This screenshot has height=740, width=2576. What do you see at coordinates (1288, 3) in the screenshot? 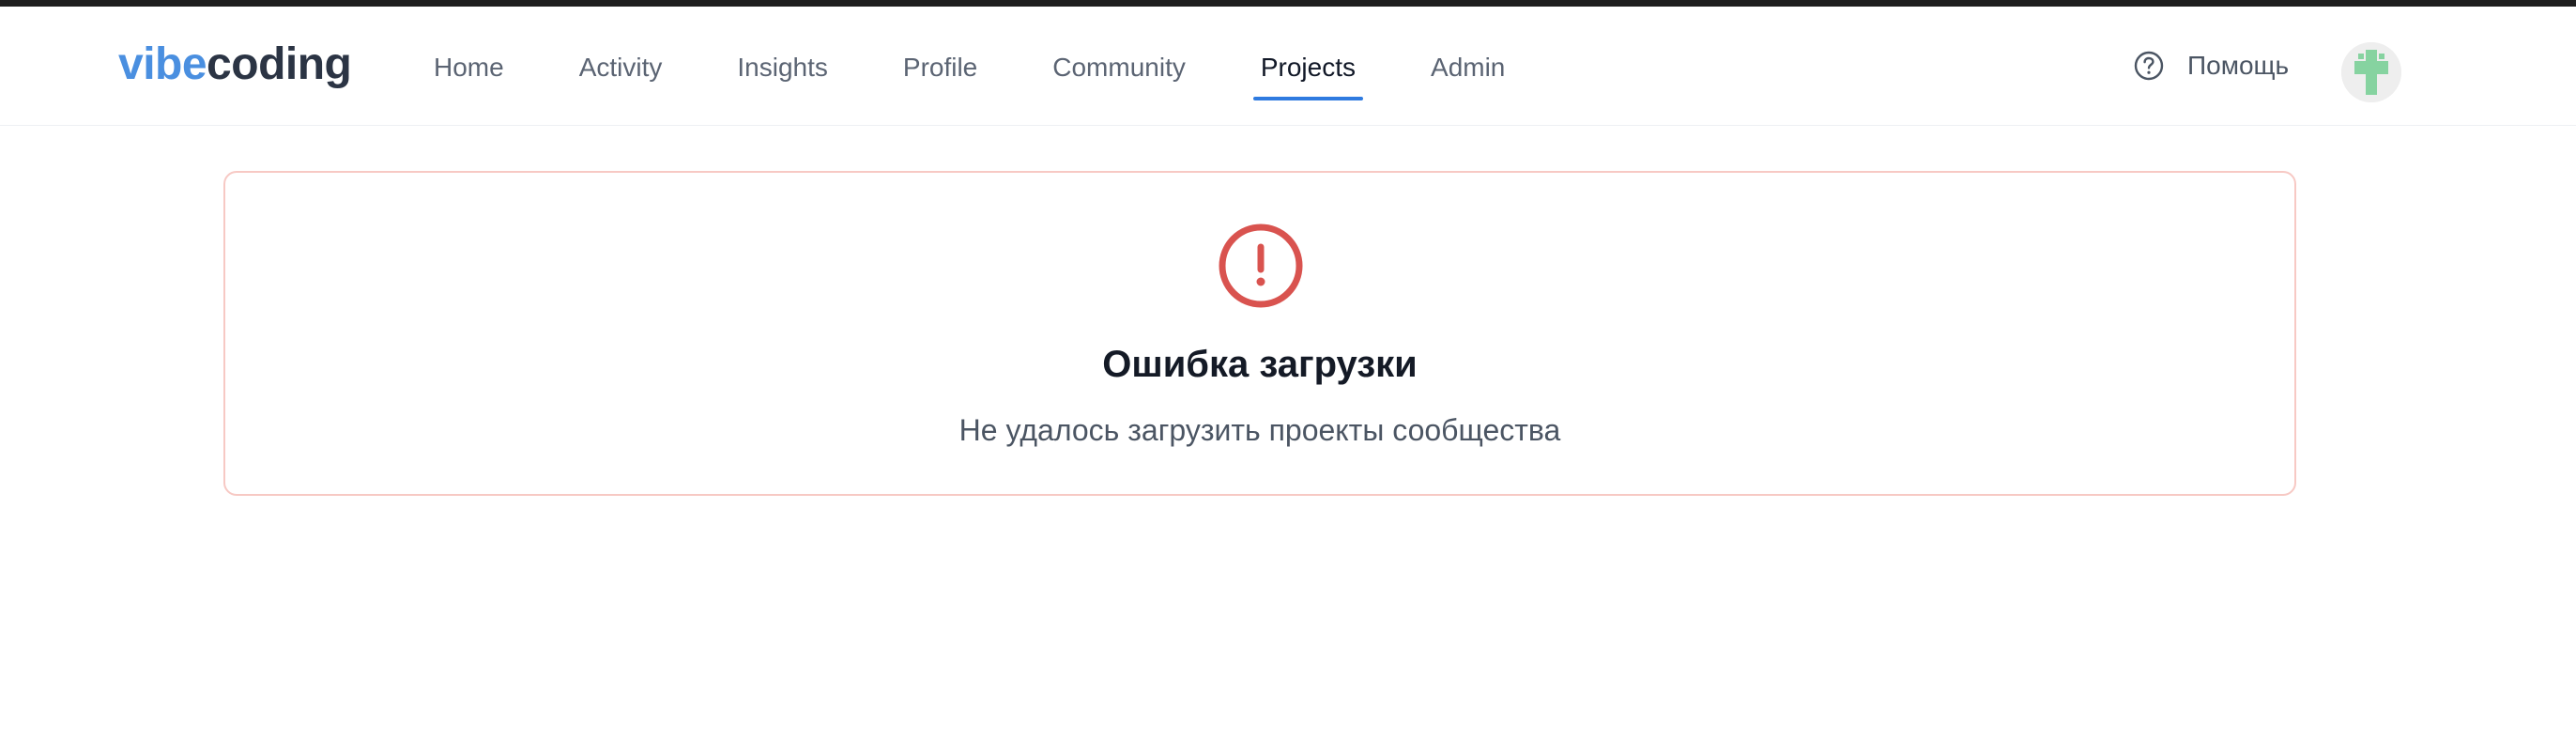
I see `window-top-strip` at bounding box center [1288, 3].